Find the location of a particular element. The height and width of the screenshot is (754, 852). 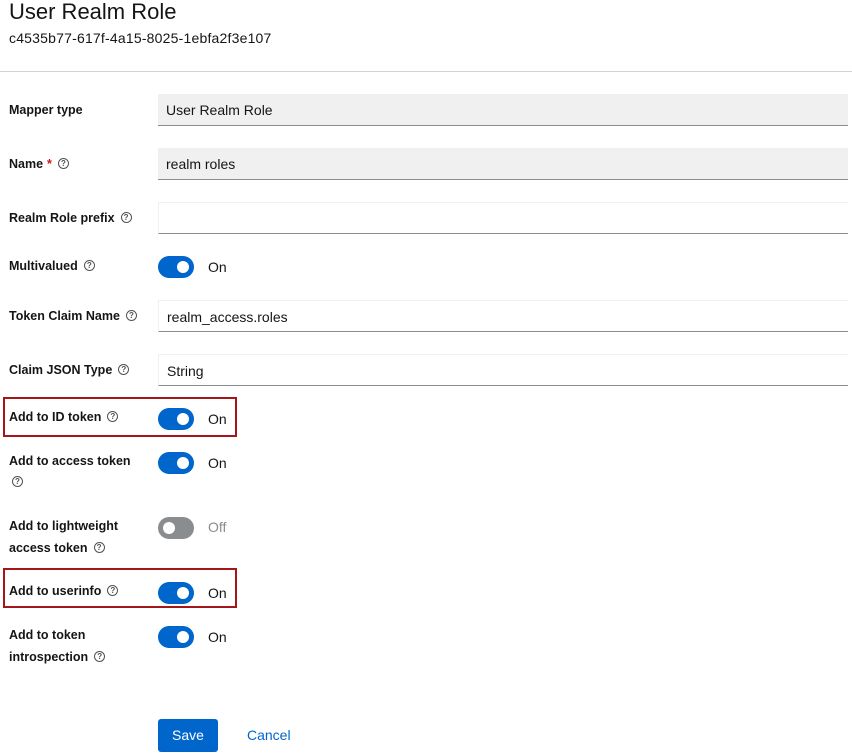

name-field: realm roles is located at coordinates (503, 164).